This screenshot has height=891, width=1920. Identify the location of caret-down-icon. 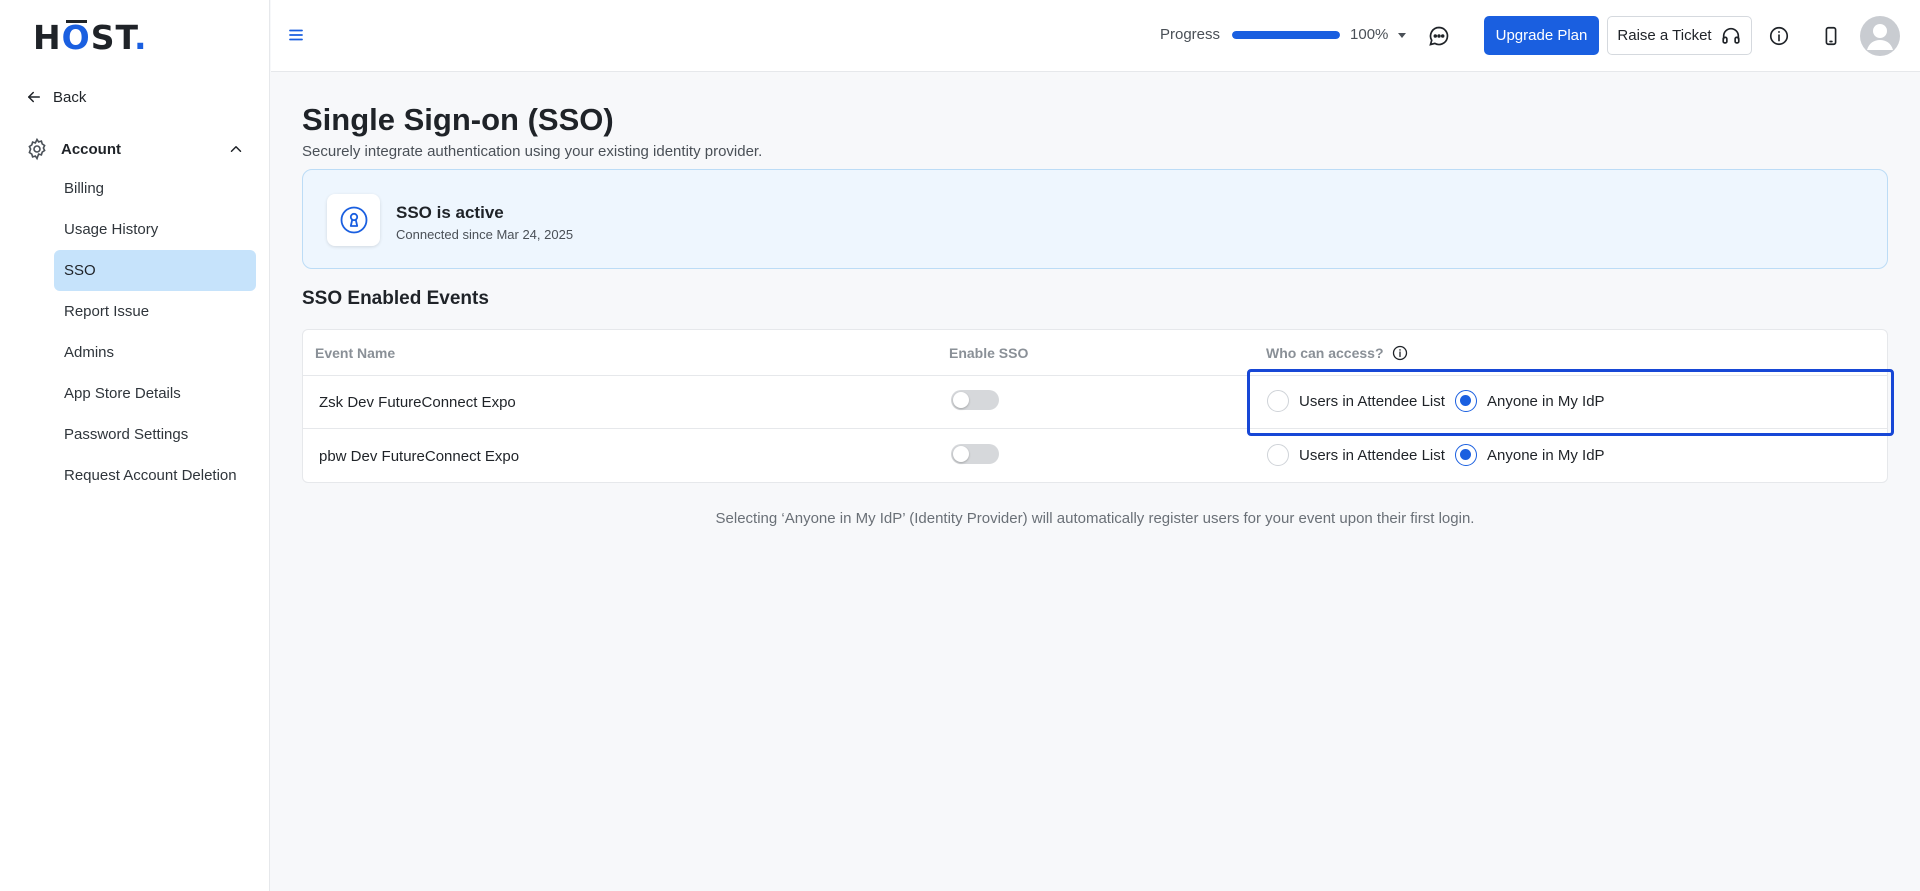
(1402, 35).